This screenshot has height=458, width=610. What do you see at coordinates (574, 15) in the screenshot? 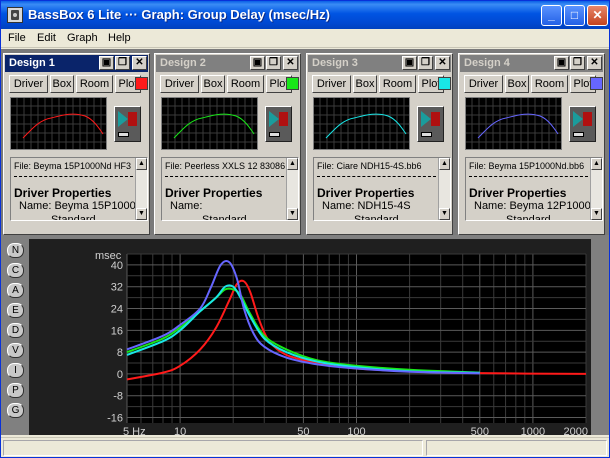
I see `maximize-button: □` at bounding box center [574, 15].